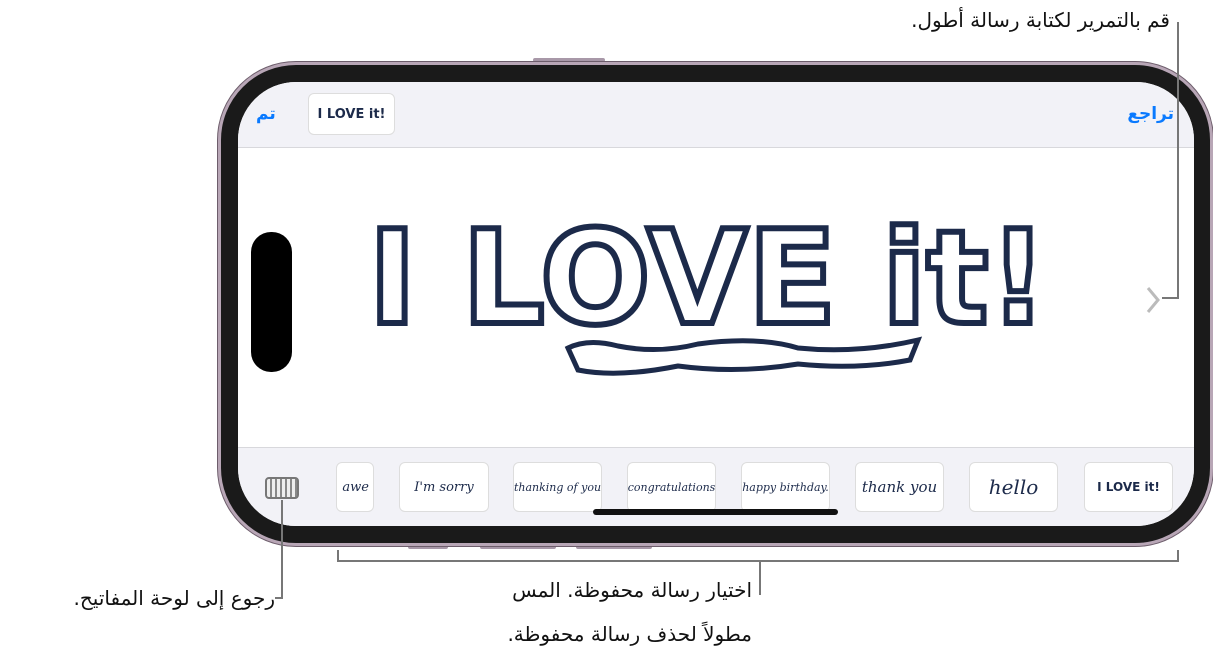  Describe the element at coordinates (282, 488) in the screenshot. I see `keyboard-icon` at that location.